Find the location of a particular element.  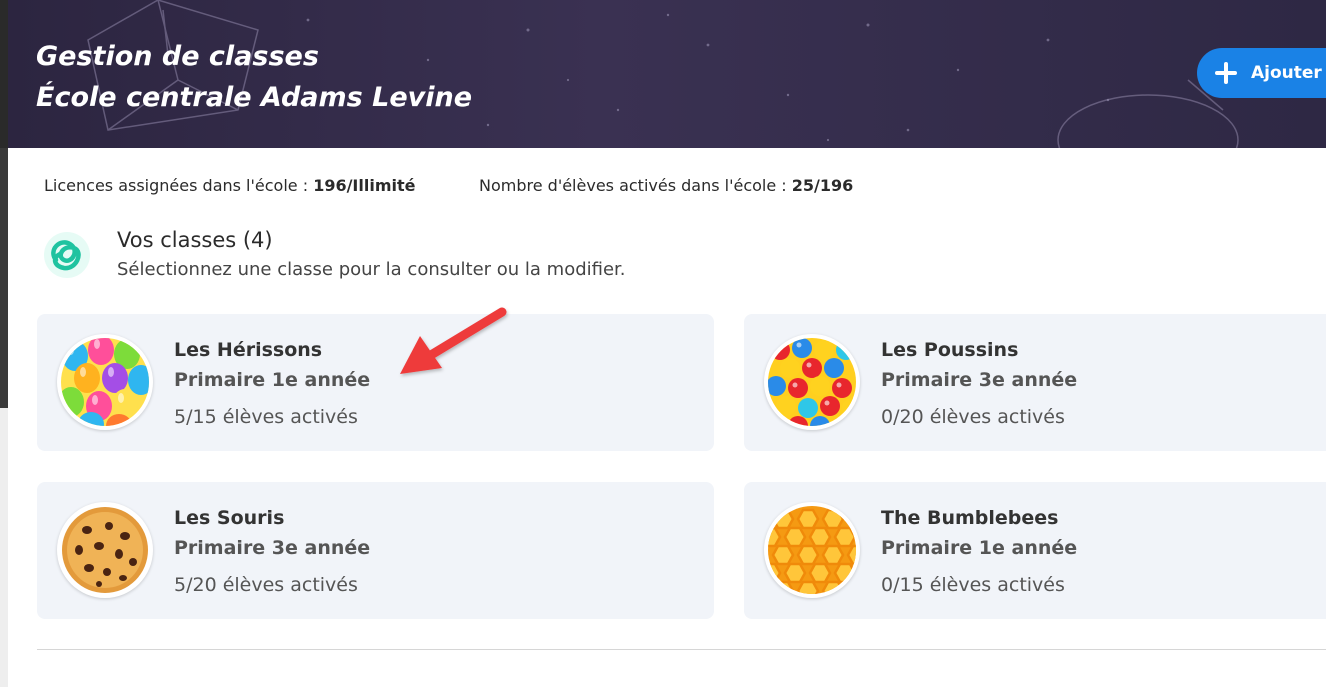

students-label: Nombre d'élèves activés dans l'école : is located at coordinates (635, 185).